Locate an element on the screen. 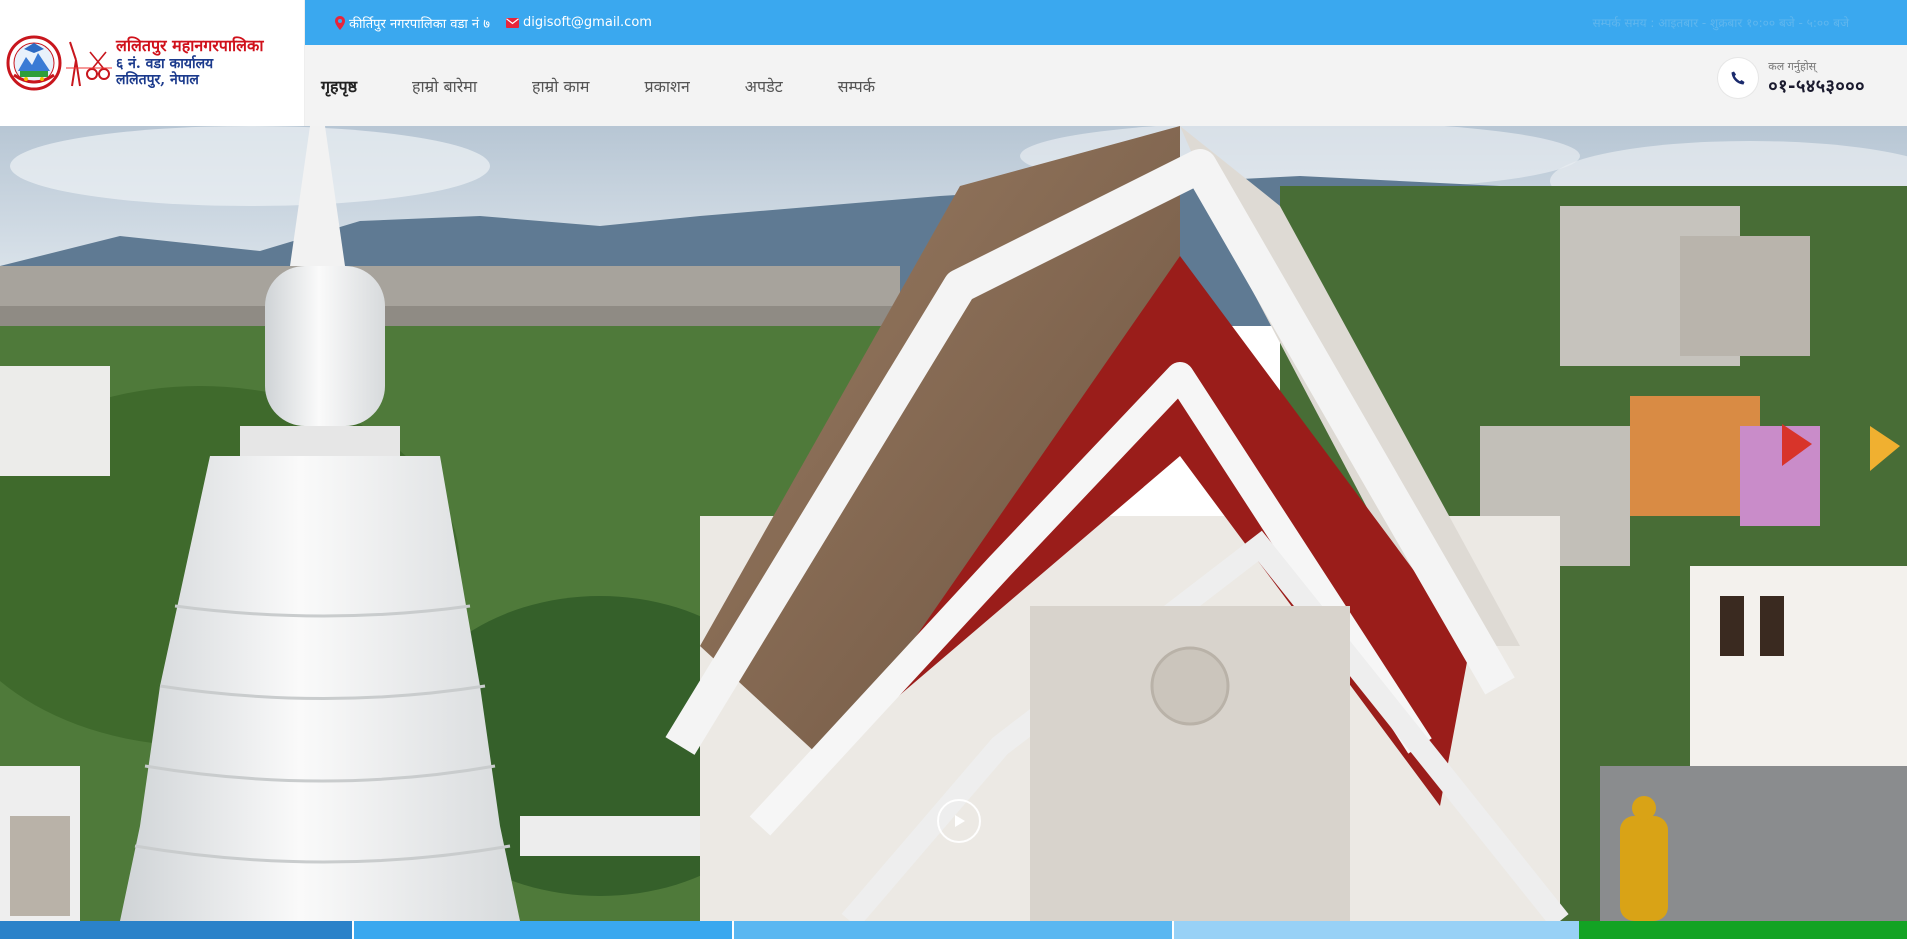 This screenshot has height=939, width=1907. nav-item-updates: अपडेट is located at coordinates (764, 86).